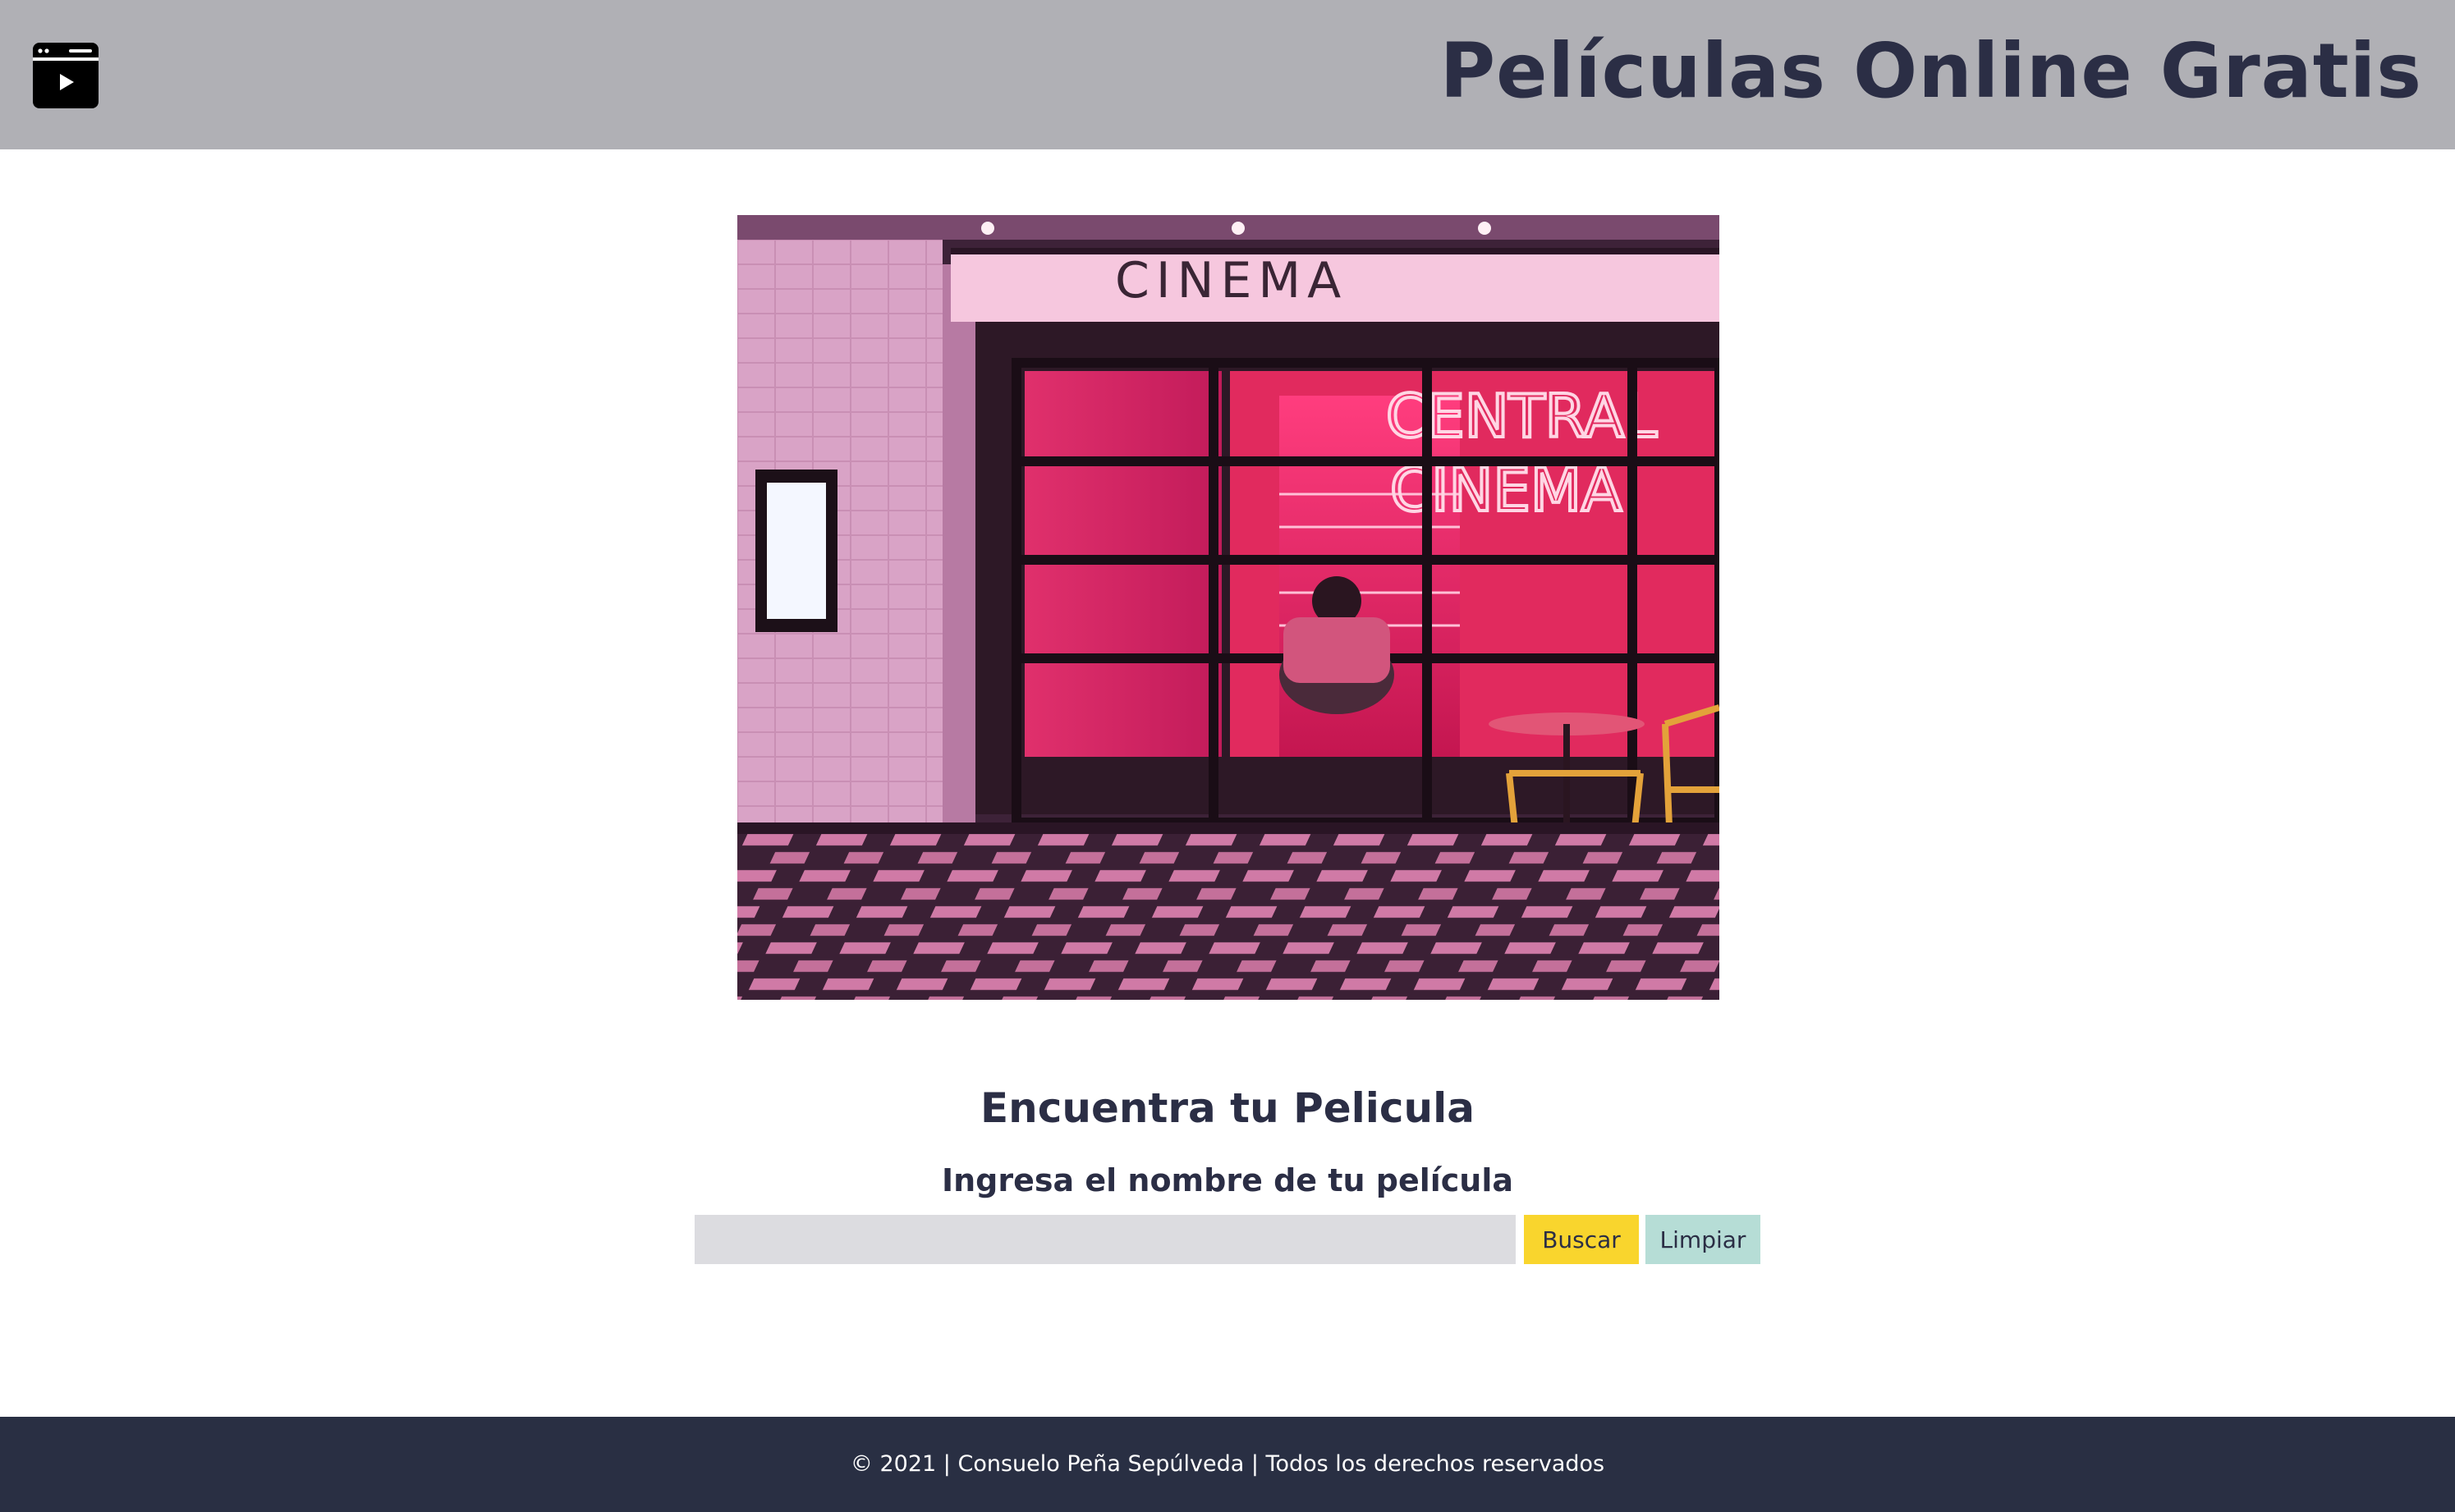  What do you see at coordinates (1227, 1108) in the screenshot?
I see `search-heading: Encuentra tu Pelicula` at bounding box center [1227, 1108].